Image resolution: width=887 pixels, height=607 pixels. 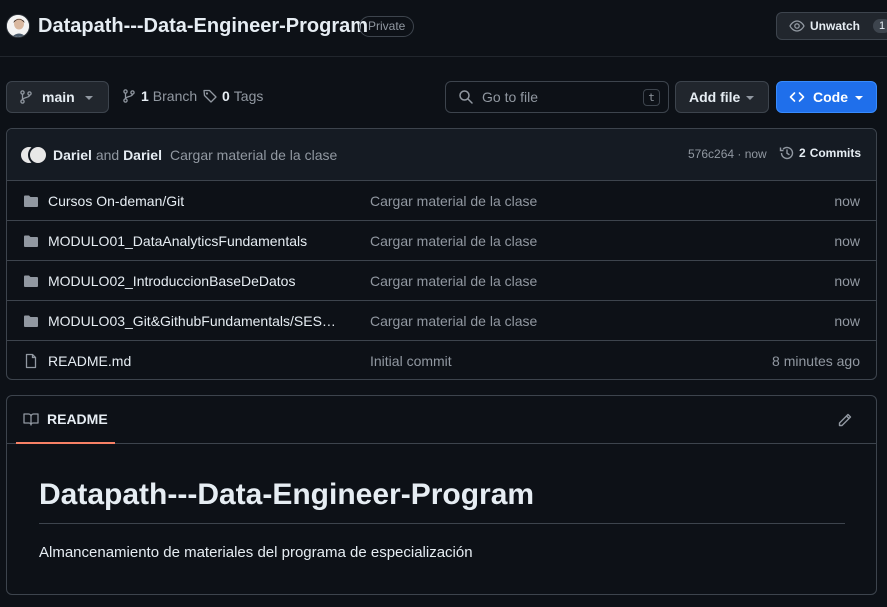 I want to click on file-name-link: MODULO02_IntroduccionBaseDeDatos, so click(x=193, y=281).